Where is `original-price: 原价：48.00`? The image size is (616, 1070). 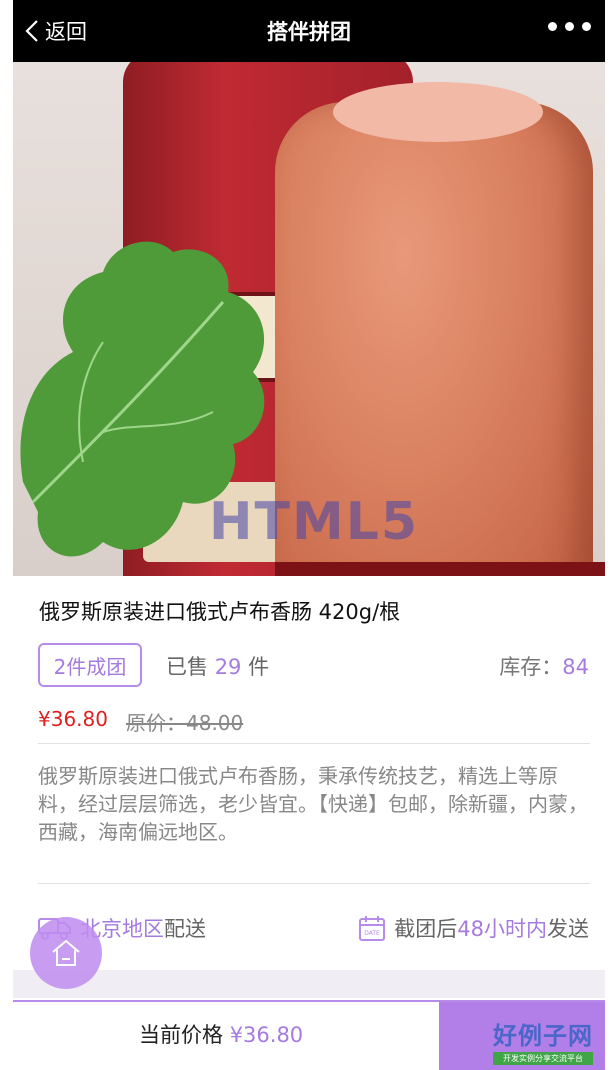
original-price: 原价：48.00 is located at coordinates (185, 723).